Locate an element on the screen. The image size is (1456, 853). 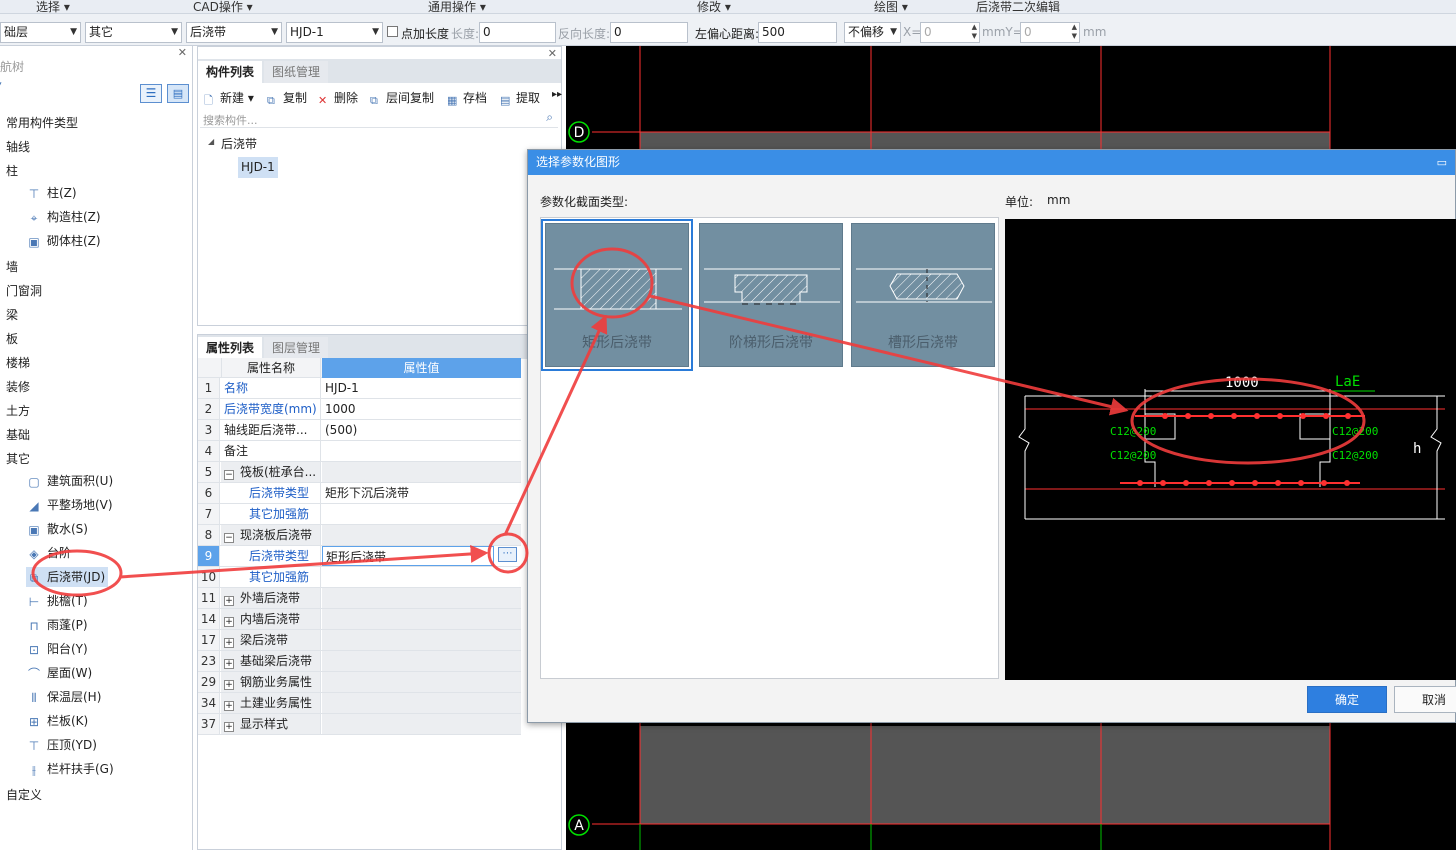
nav-category: 门窗洞 is located at coordinates (24, 290).